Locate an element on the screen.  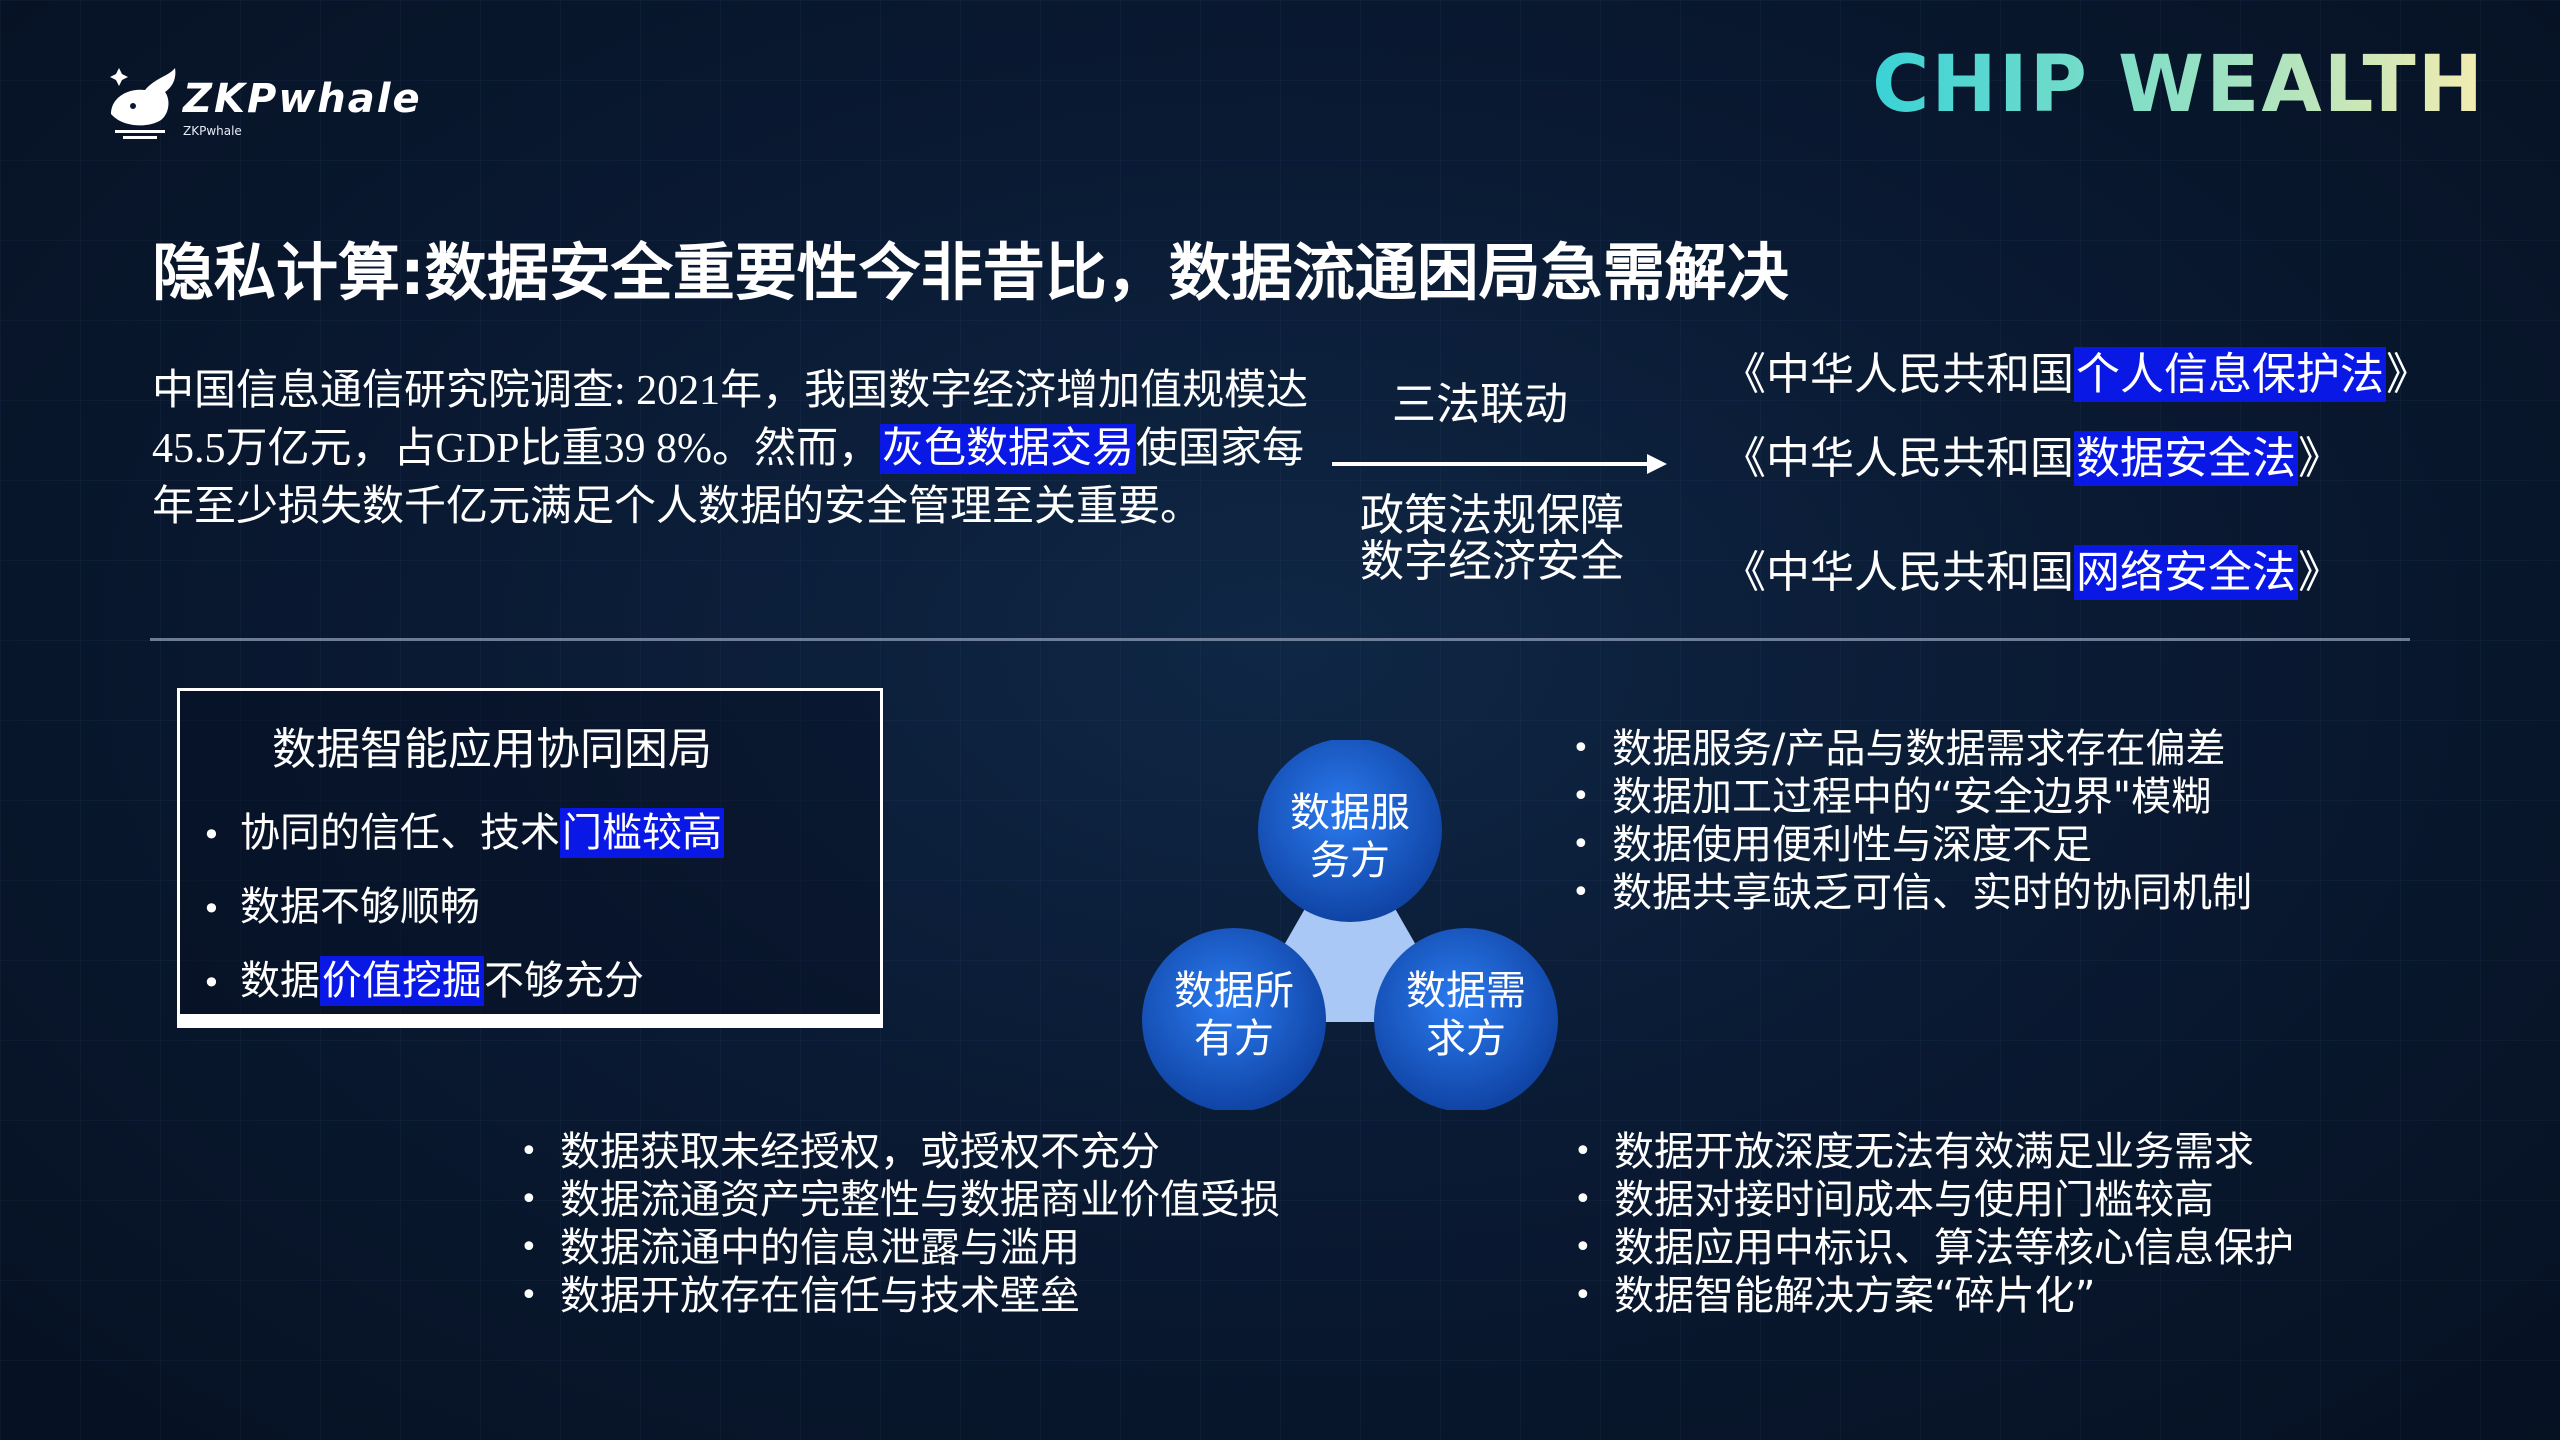
list-item: 数据服务/产品与数据需求存在偏差 is located at coordinates (1912, 749).